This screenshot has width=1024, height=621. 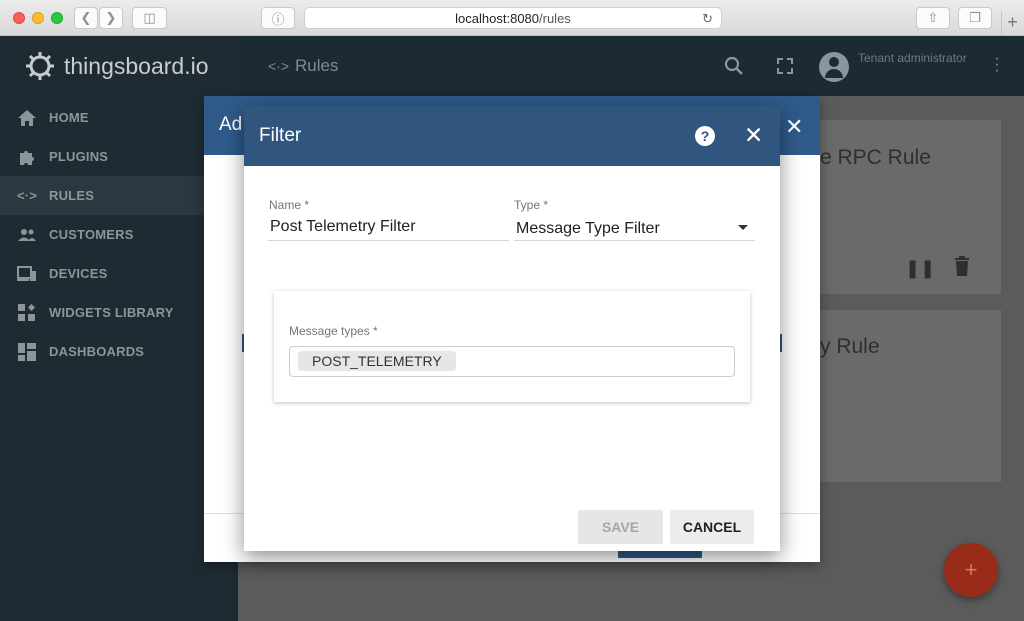 I want to click on sidebar-icon: ◫, so click(x=149, y=17).